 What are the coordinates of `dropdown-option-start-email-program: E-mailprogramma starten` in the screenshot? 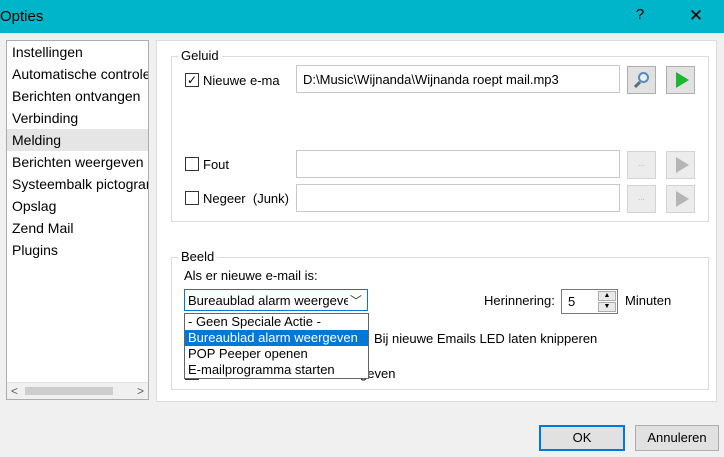 It's located at (276, 370).